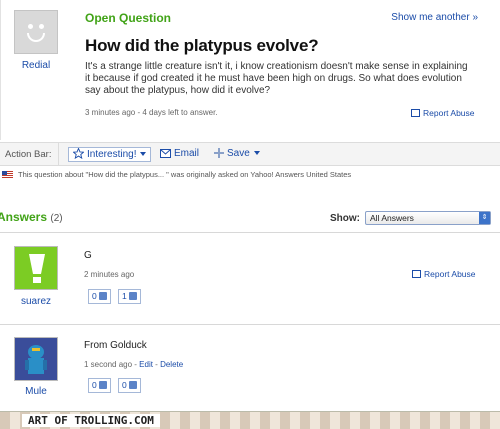  Describe the element at coordinates (7, 174) in the screenshot. I see `us-flag-icon` at that location.